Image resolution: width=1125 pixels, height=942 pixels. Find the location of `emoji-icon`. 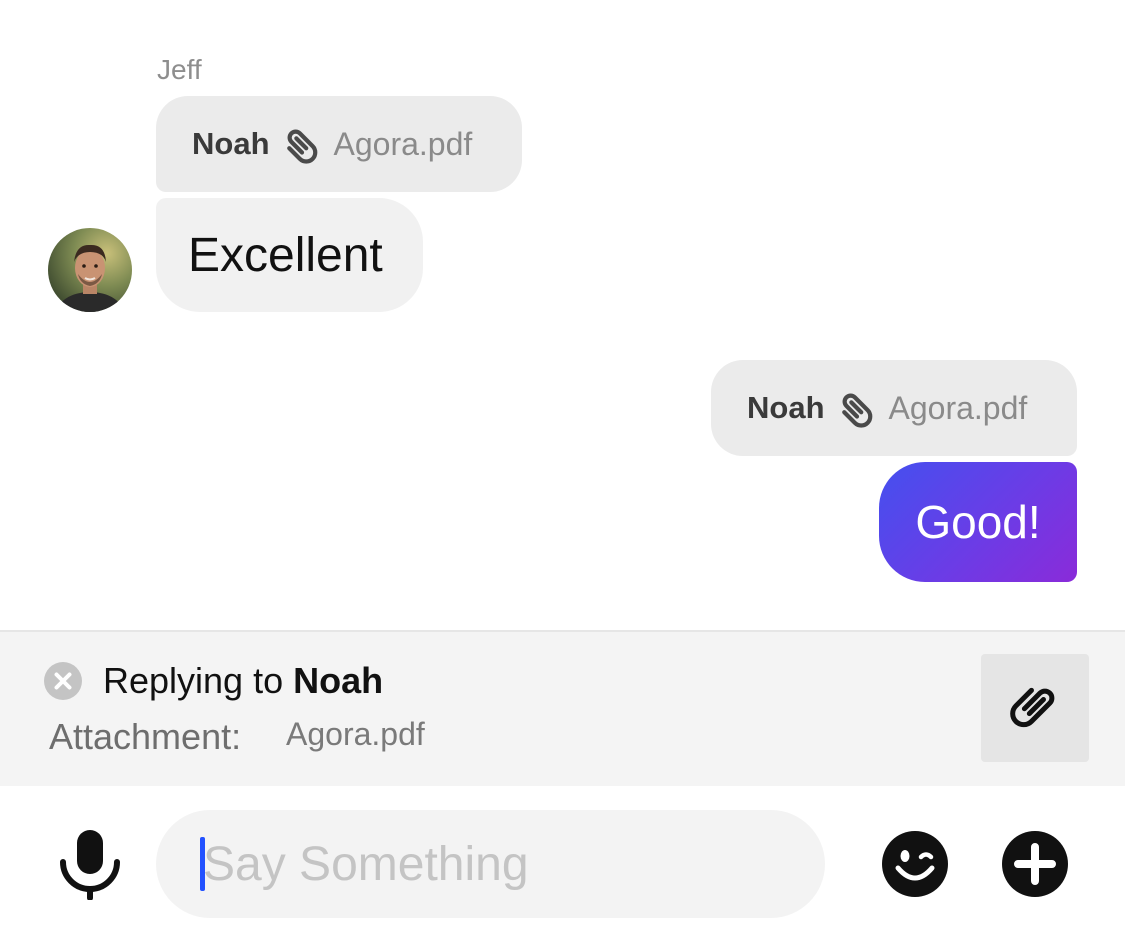

emoji-icon is located at coordinates (915, 864).